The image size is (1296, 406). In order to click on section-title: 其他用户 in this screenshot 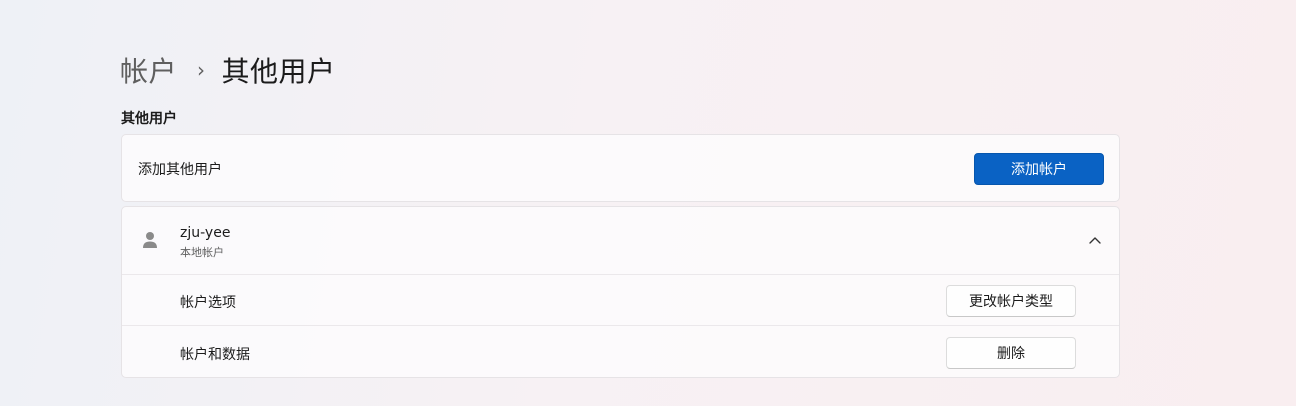, I will do `click(149, 119)`.